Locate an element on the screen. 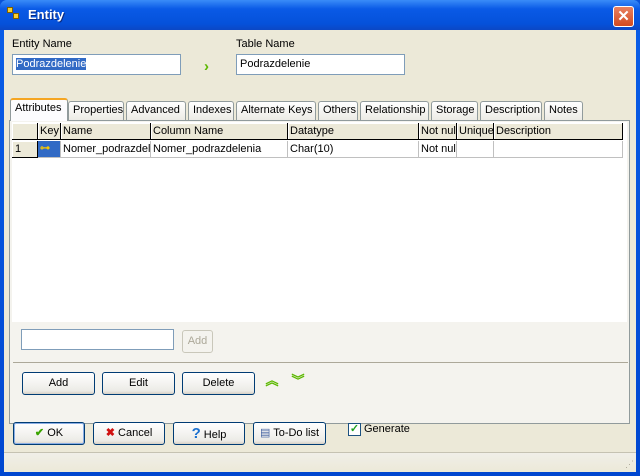 The width and height of the screenshot is (640, 476). todo-list-button: ▤ To-Do list is located at coordinates (289, 433).